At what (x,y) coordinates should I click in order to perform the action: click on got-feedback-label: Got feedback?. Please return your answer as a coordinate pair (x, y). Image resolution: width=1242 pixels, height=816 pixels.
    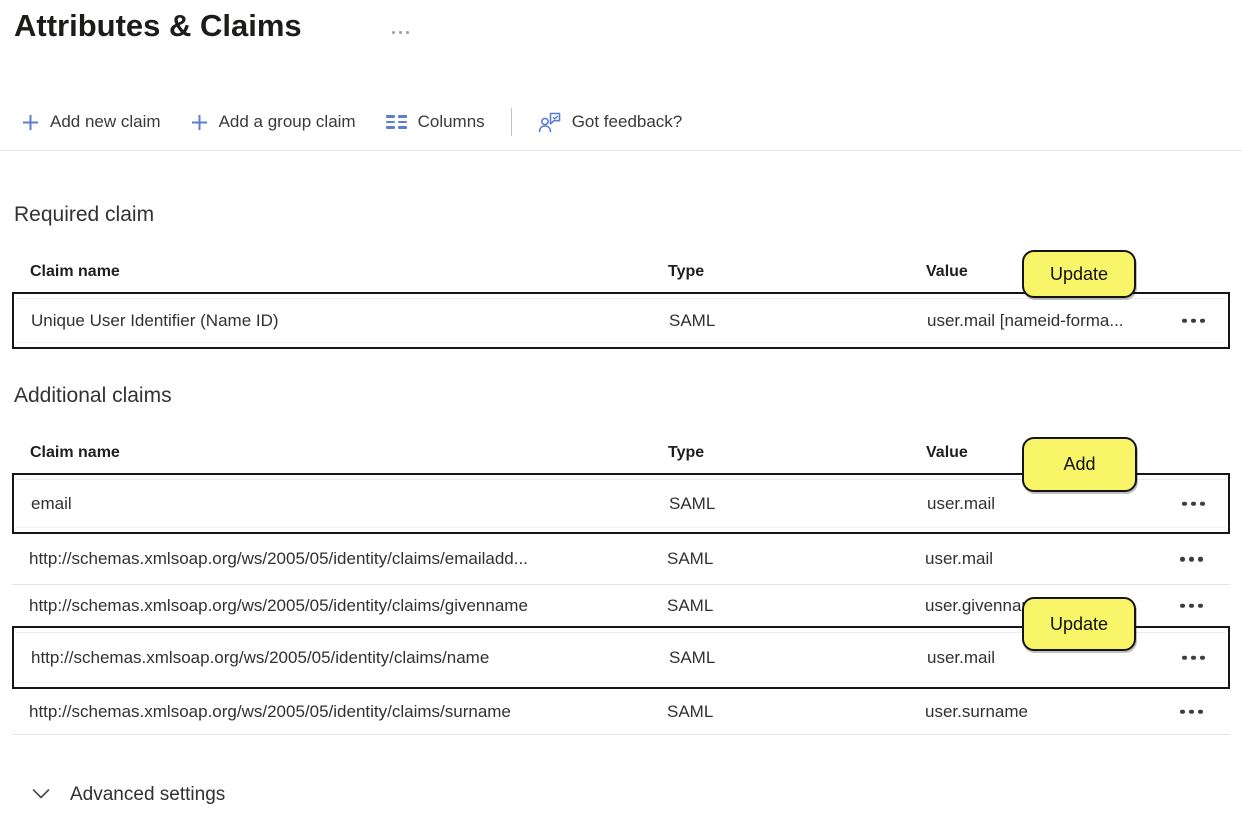
    Looking at the image, I should click on (627, 121).